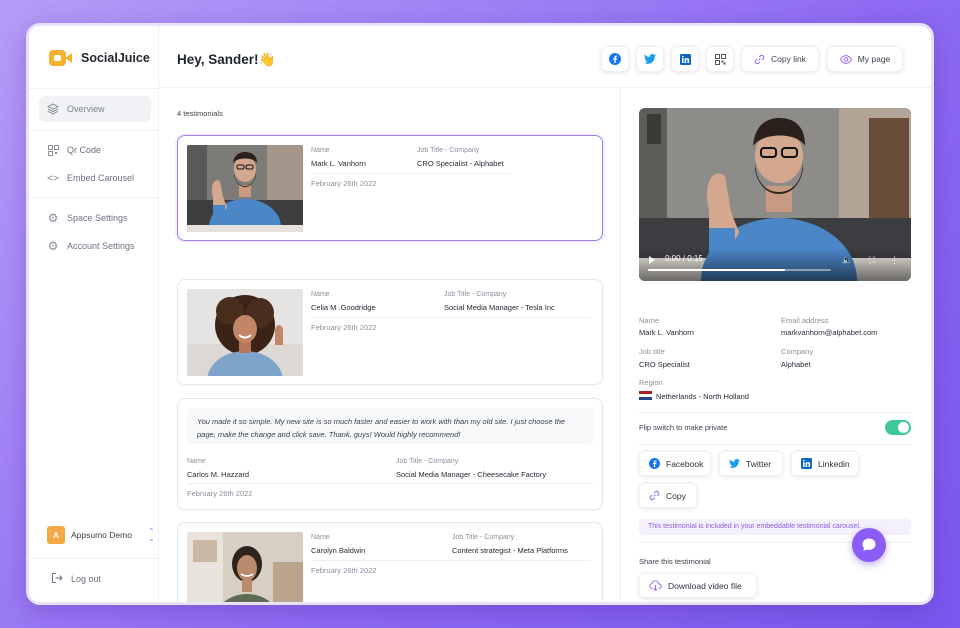  Describe the element at coordinates (151, 535) in the screenshot. I see `chevron-up-down-icon: ⌃ ⌄` at that location.